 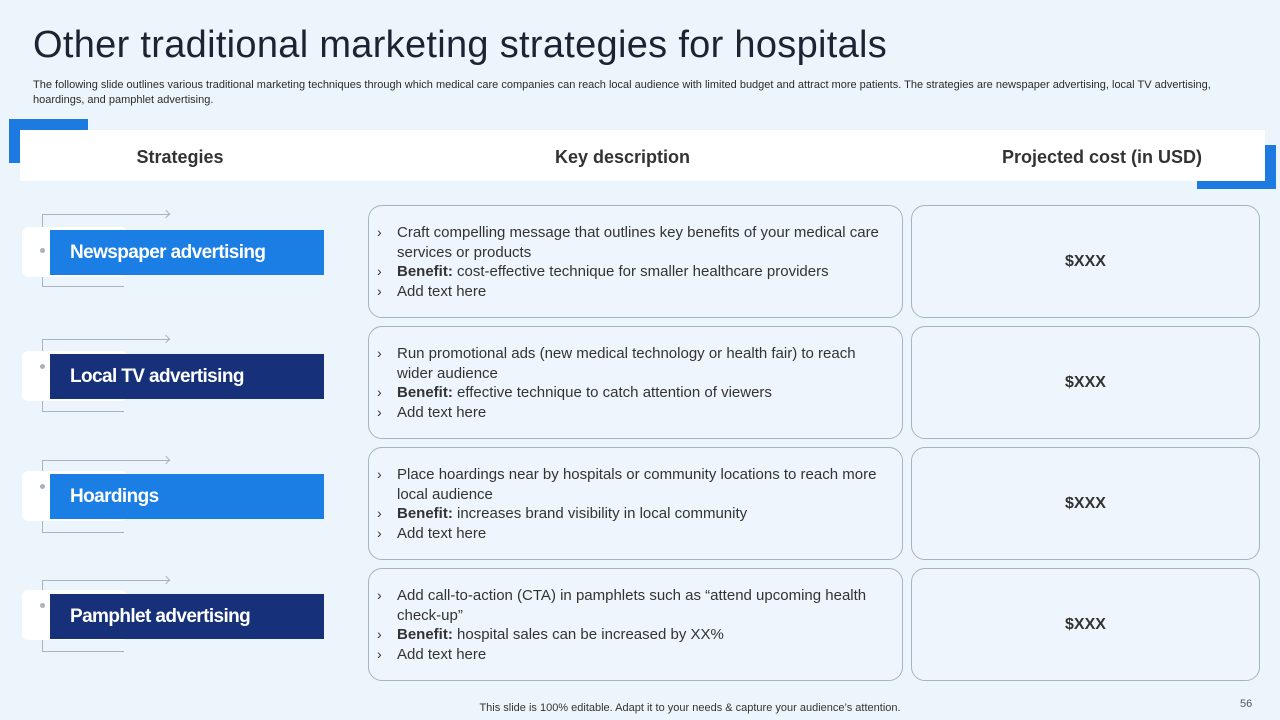 I want to click on benefit-text: hospital sales can be increased by XX%, so click(x=588, y=634).